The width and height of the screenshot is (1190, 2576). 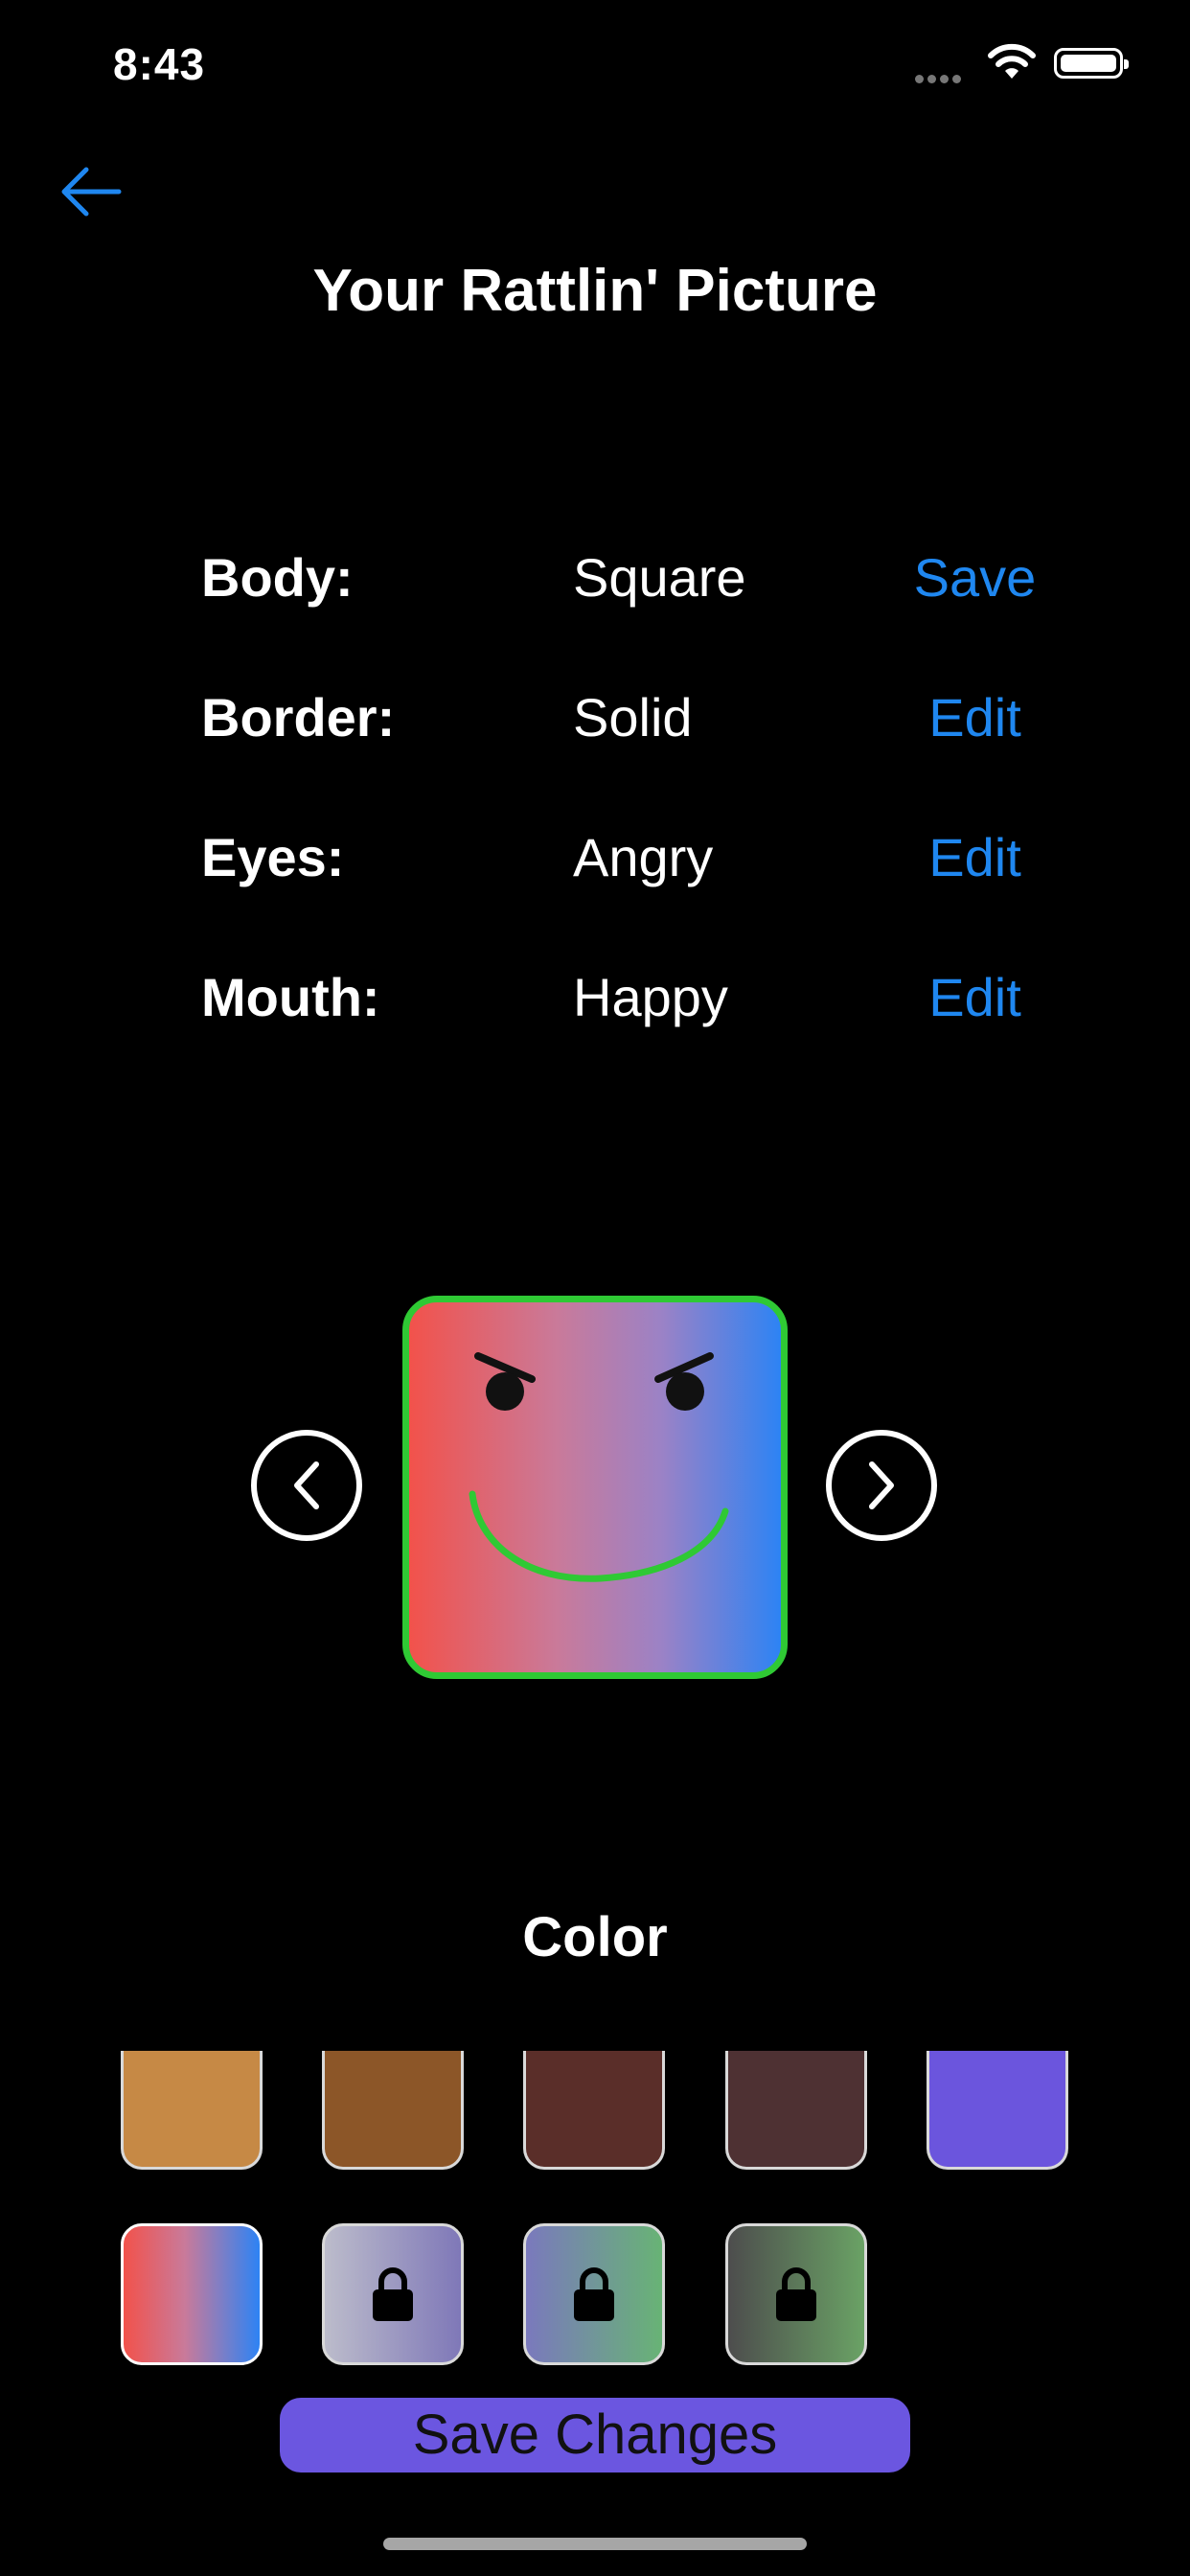 I want to click on color-swatch-silver-gradient-locked, so click(x=393, y=2294).